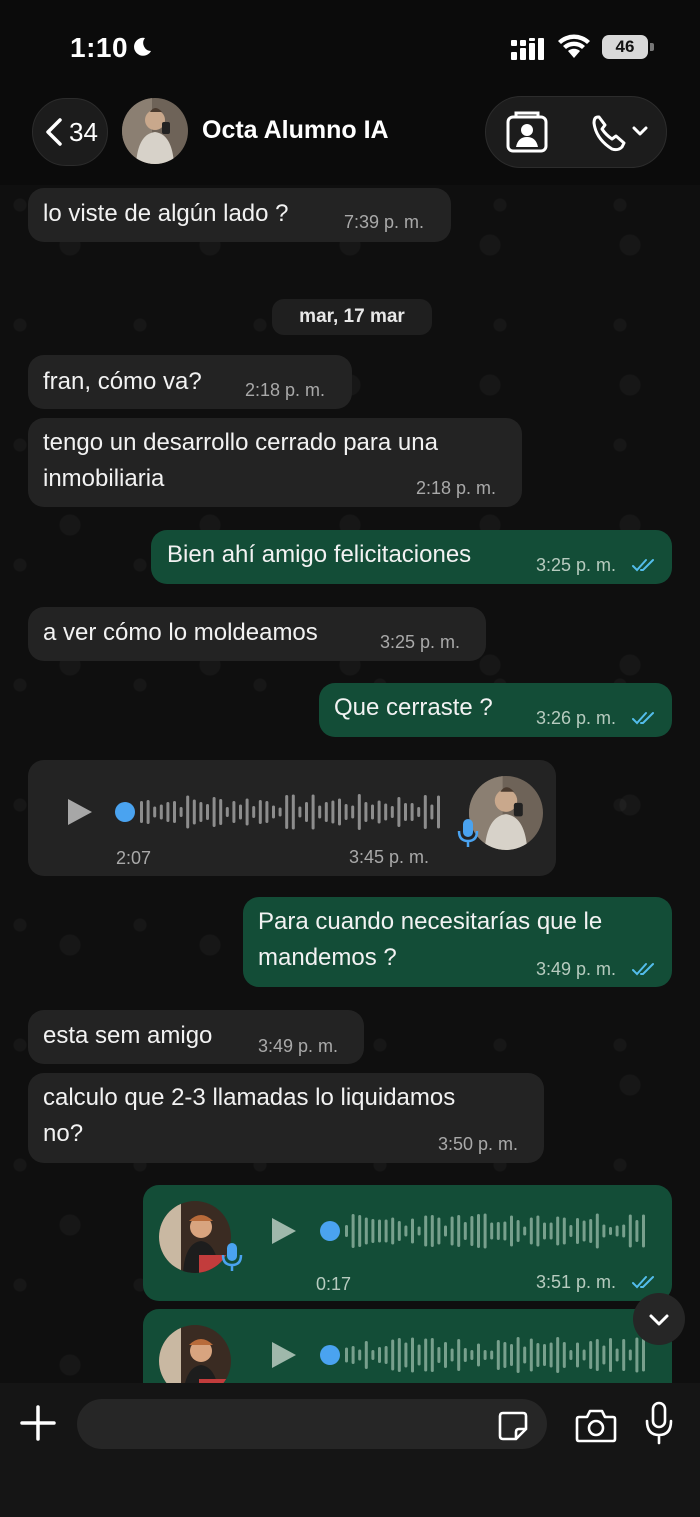 Image resolution: width=700 pixels, height=1517 pixels. What do you see at coordinates (54, 132) in the screenshot?
I see `chevron-left-icon` at bounding box center [54, 132].